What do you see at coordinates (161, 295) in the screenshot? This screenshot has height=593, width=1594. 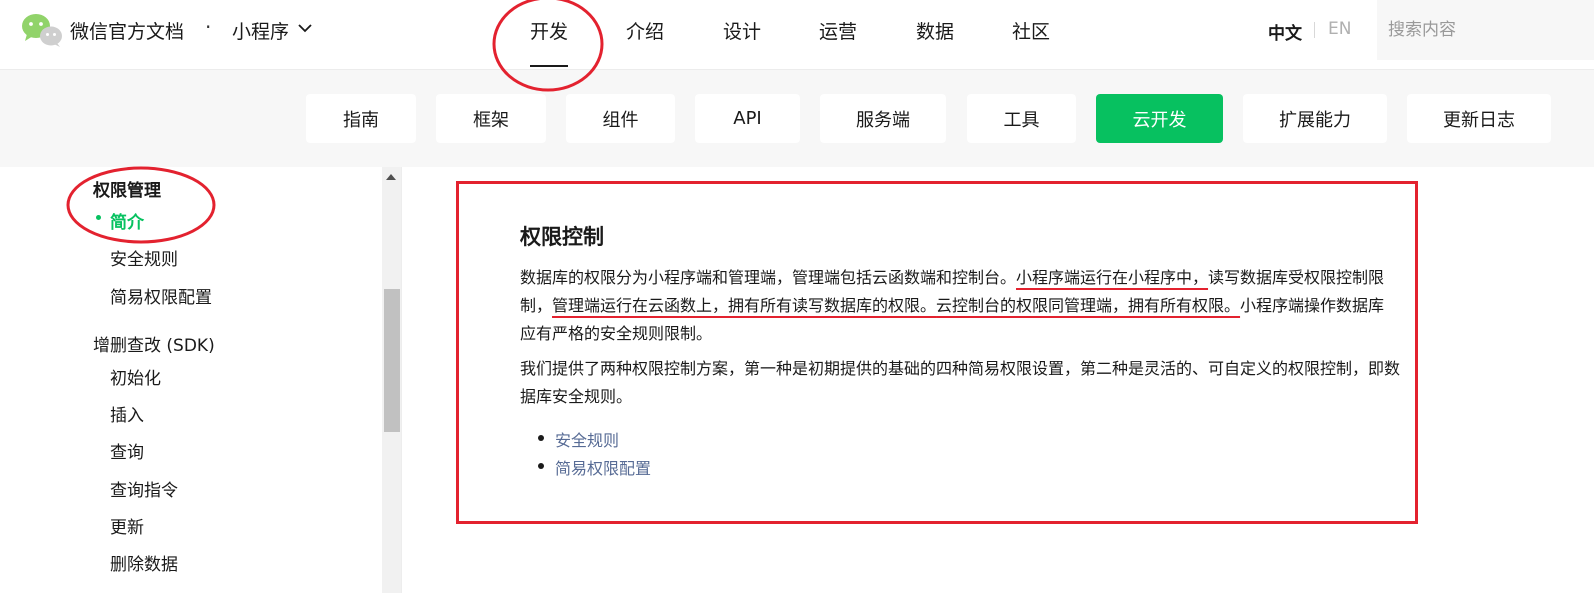 I see `sidebar-item-simple-permissions: 简易权限配置` at bounding box center [161, 295].